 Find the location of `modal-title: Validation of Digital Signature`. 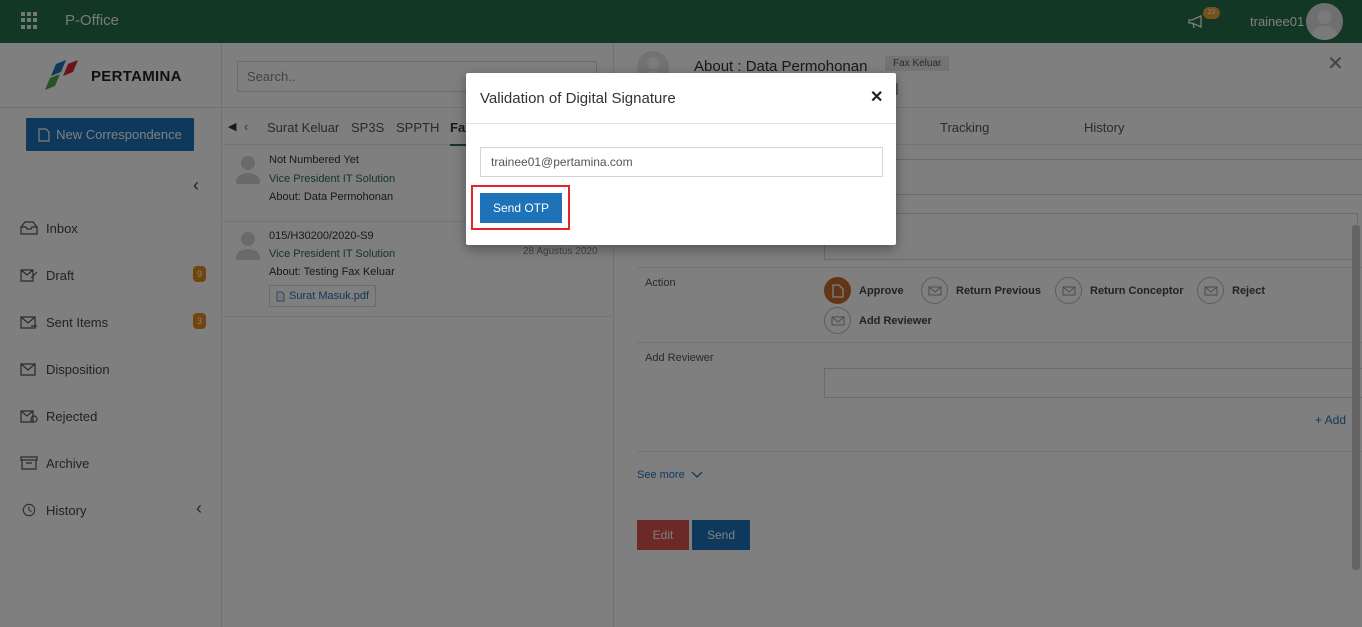

modal-title: Validation of Digital Signature is located at coordinates (578, 98).